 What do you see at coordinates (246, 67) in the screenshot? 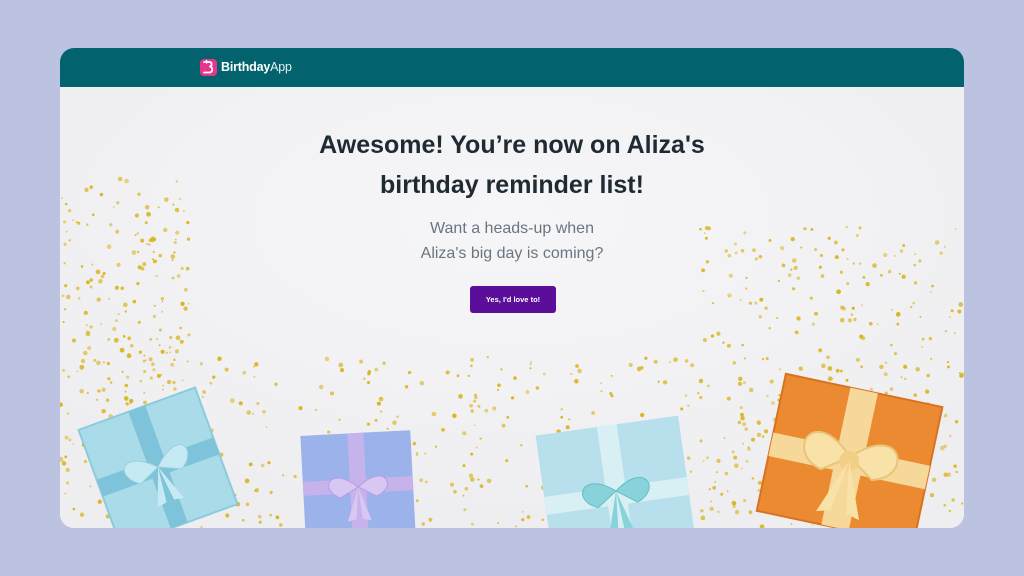
I see `brand-logo: BirthdayApp` at bounding box center [246, 67].